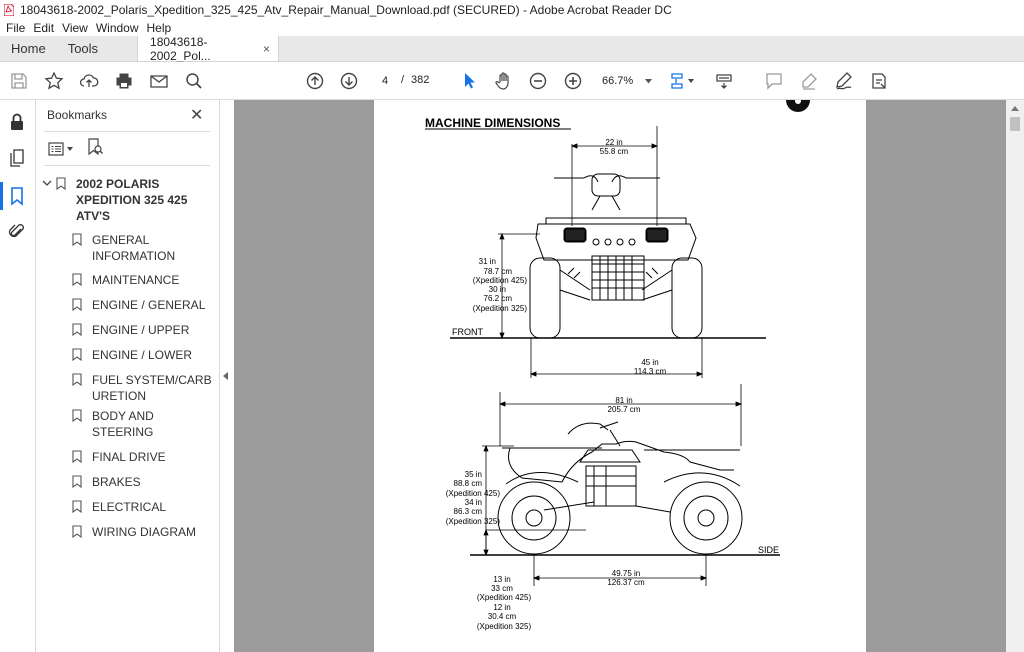 This screenshot has width=1024, height=652. I want to click on zoom-level-dropdown: 66.7%, so click(625, 81).